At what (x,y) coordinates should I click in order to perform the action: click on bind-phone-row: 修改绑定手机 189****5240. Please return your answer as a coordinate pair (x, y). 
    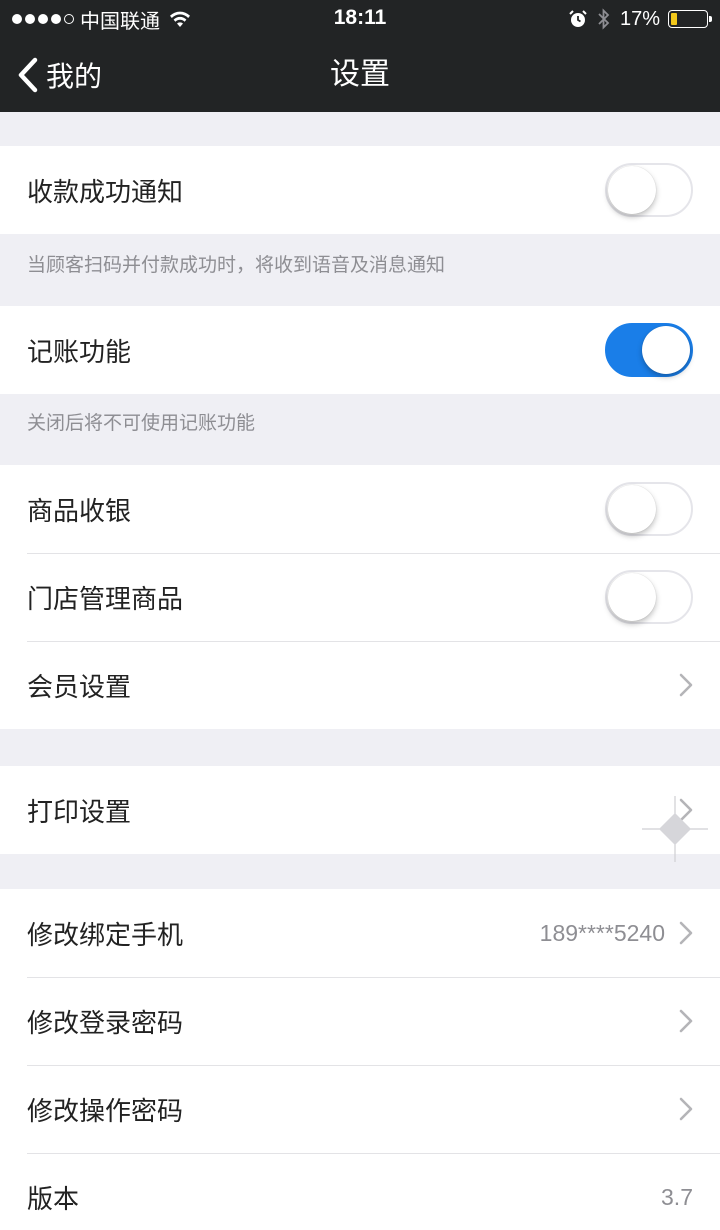
    Looking at the image, I should click on (360, 933).